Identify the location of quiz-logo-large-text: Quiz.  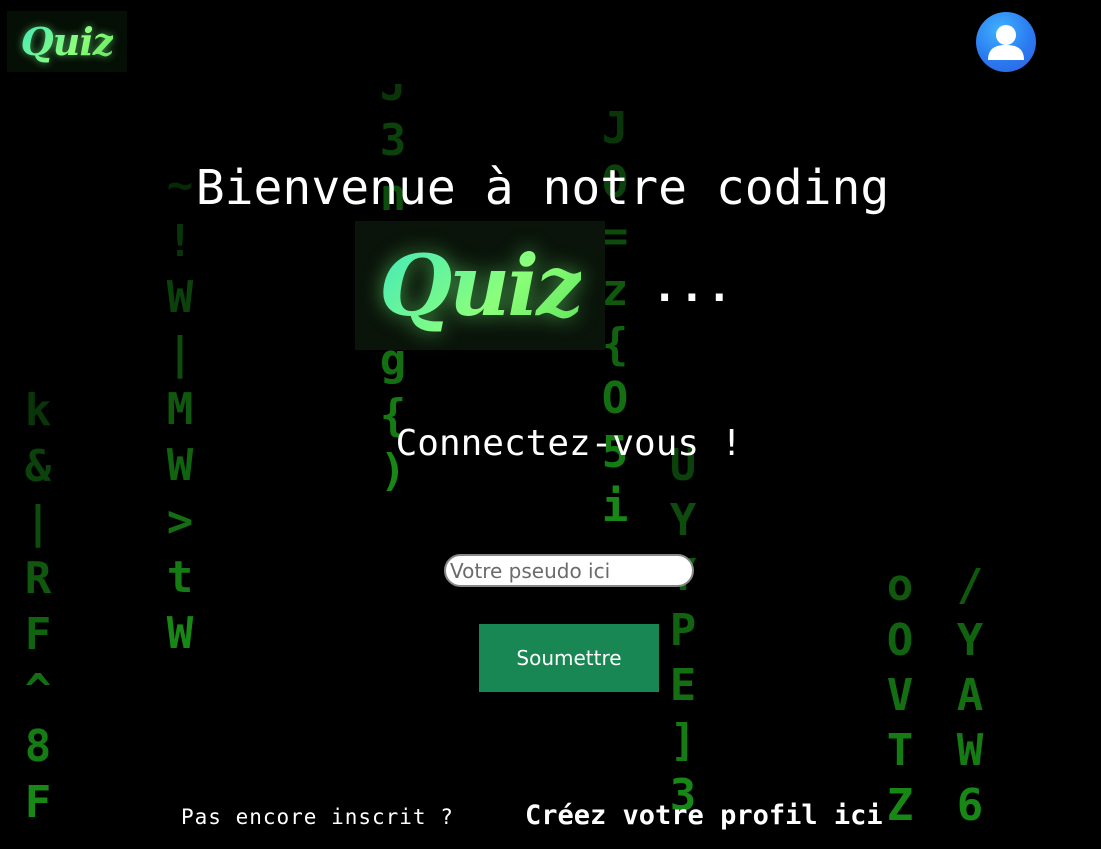
(481, 285).